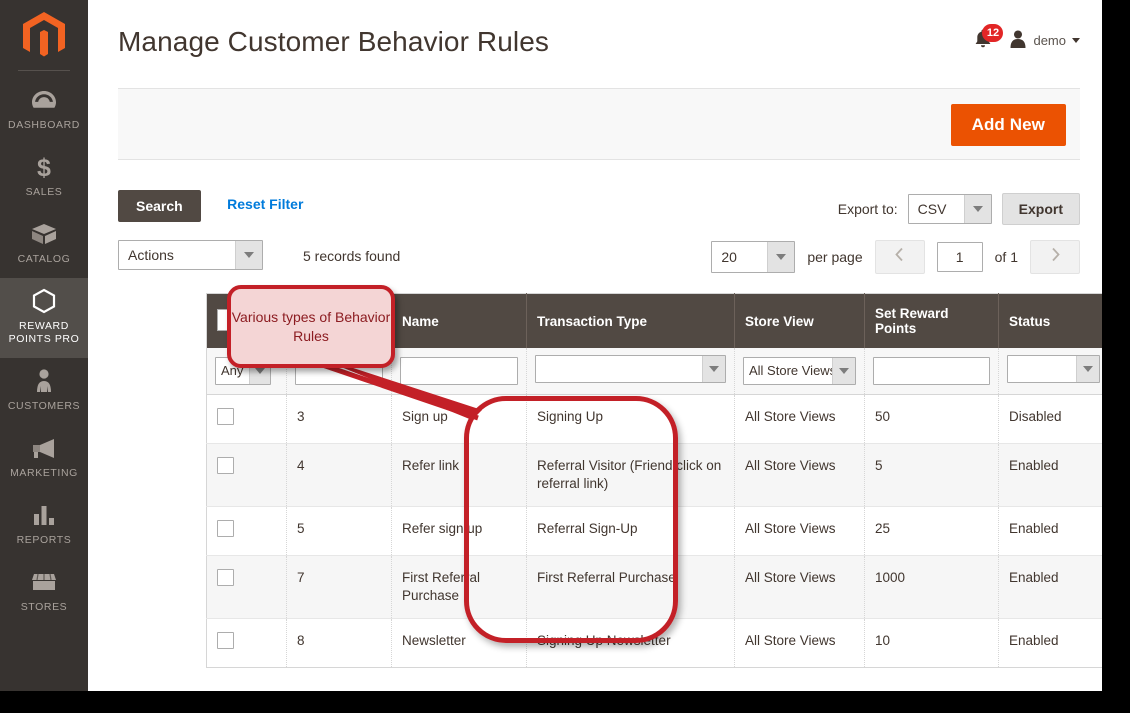  I want to click on page-number-input, so click(959, 257).